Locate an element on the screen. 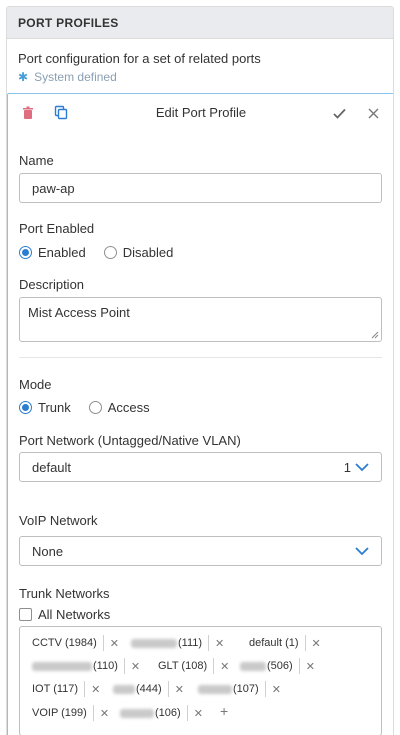  card-header: Edit Port Profile is located at coordinates (200, 113).